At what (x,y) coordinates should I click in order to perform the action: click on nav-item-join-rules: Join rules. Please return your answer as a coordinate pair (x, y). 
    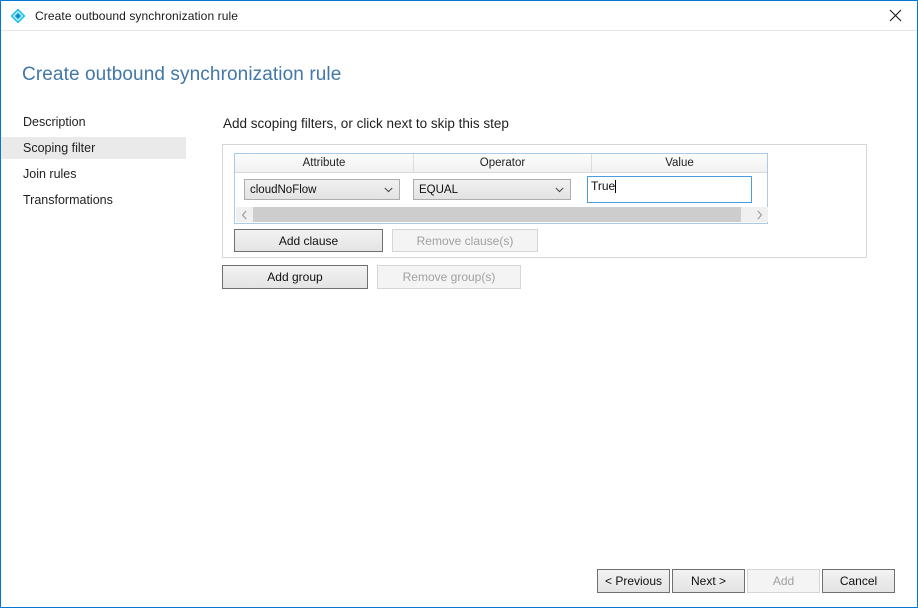
    Looking at the image, I should click on (101, 174).